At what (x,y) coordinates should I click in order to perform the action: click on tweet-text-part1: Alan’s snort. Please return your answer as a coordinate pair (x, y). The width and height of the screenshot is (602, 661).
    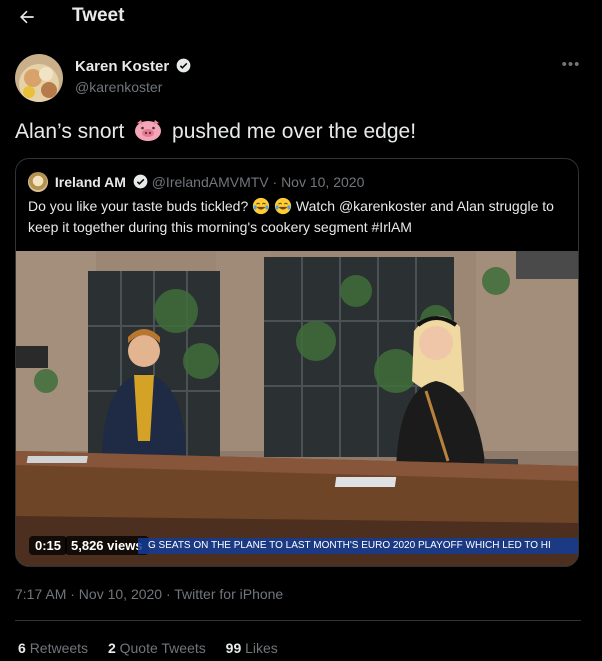
    Looking at the image, I should click on (70, 131).